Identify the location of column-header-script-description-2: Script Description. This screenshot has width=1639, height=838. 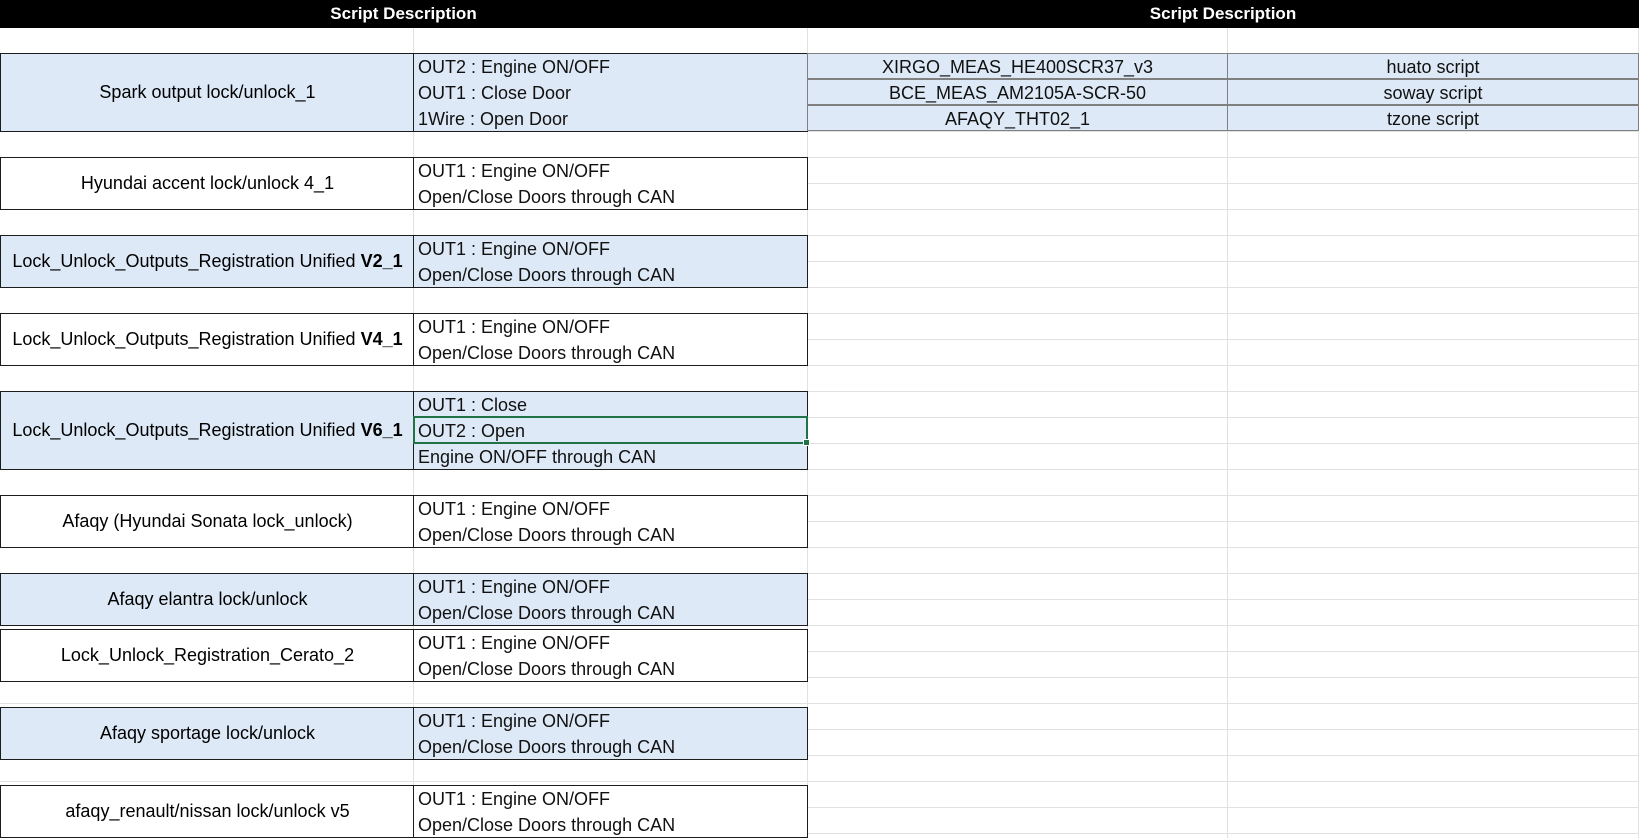
(1223, 14).